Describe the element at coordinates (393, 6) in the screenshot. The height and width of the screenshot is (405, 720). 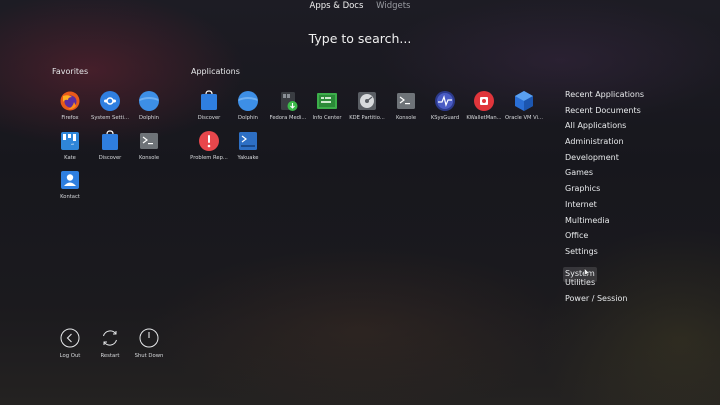
I see `tab-widgets: Widgets` at that location.